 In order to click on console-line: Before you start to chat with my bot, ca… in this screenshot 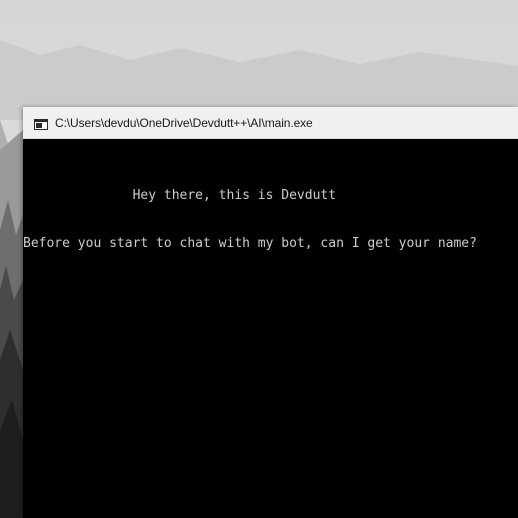, I will do `click(250, 243)`.